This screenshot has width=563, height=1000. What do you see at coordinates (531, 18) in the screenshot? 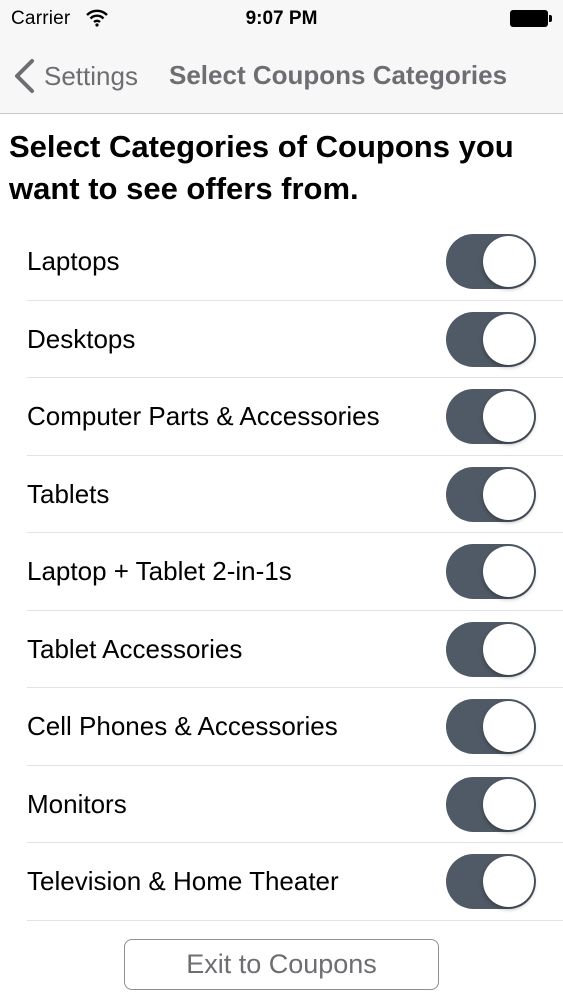
I see `battery-icon` at bounding box center [531, 18].